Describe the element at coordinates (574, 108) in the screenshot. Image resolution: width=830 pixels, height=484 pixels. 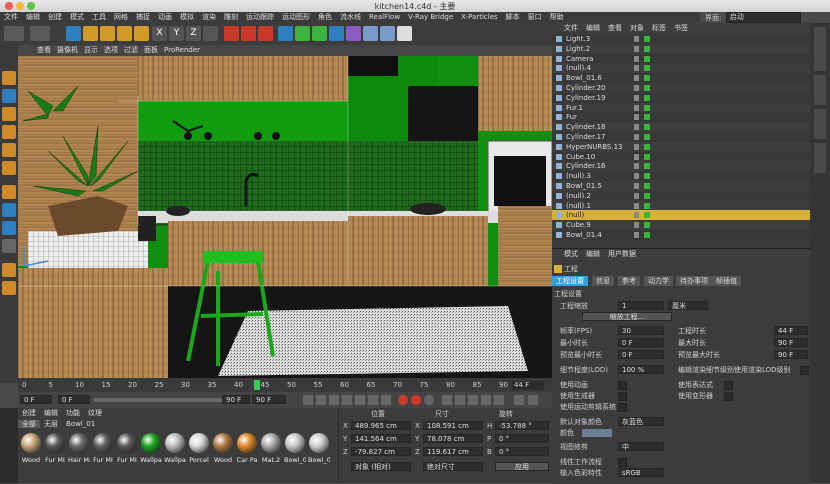
I see `object-name: Fur.1` at that location.